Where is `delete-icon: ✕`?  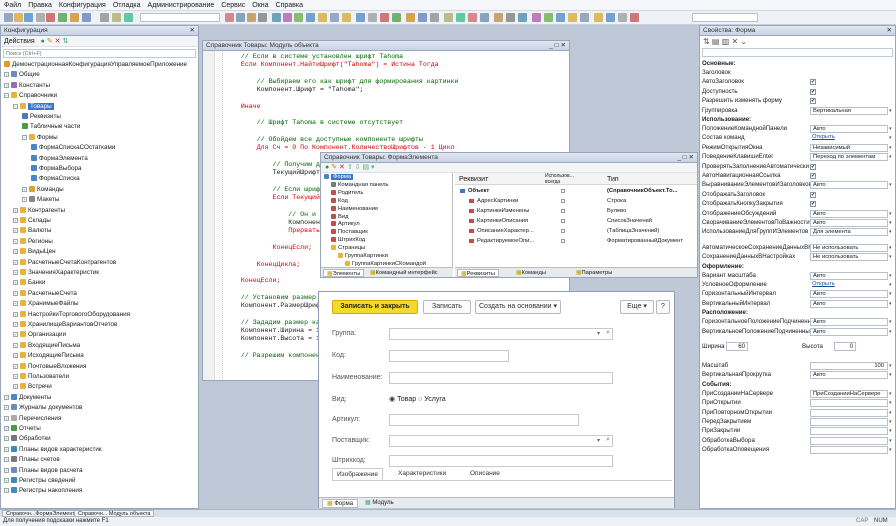
delete-icon: ✕ is located at coordinates (58, 41).